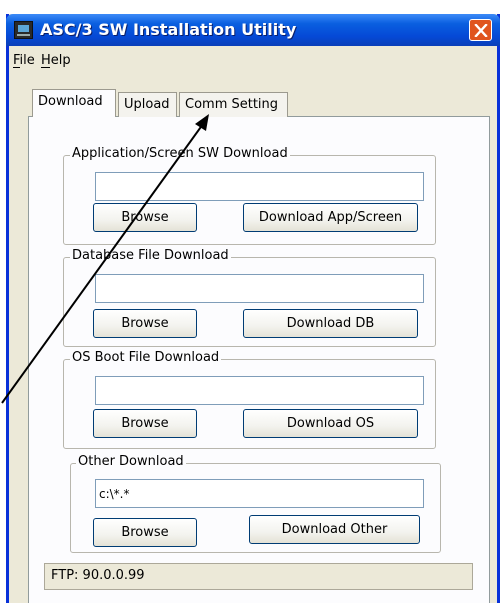 The width and height of the screenshot is (500, 603). I want to click on window-title: ASC/3 SW Installation Utility, so click(168, 29).